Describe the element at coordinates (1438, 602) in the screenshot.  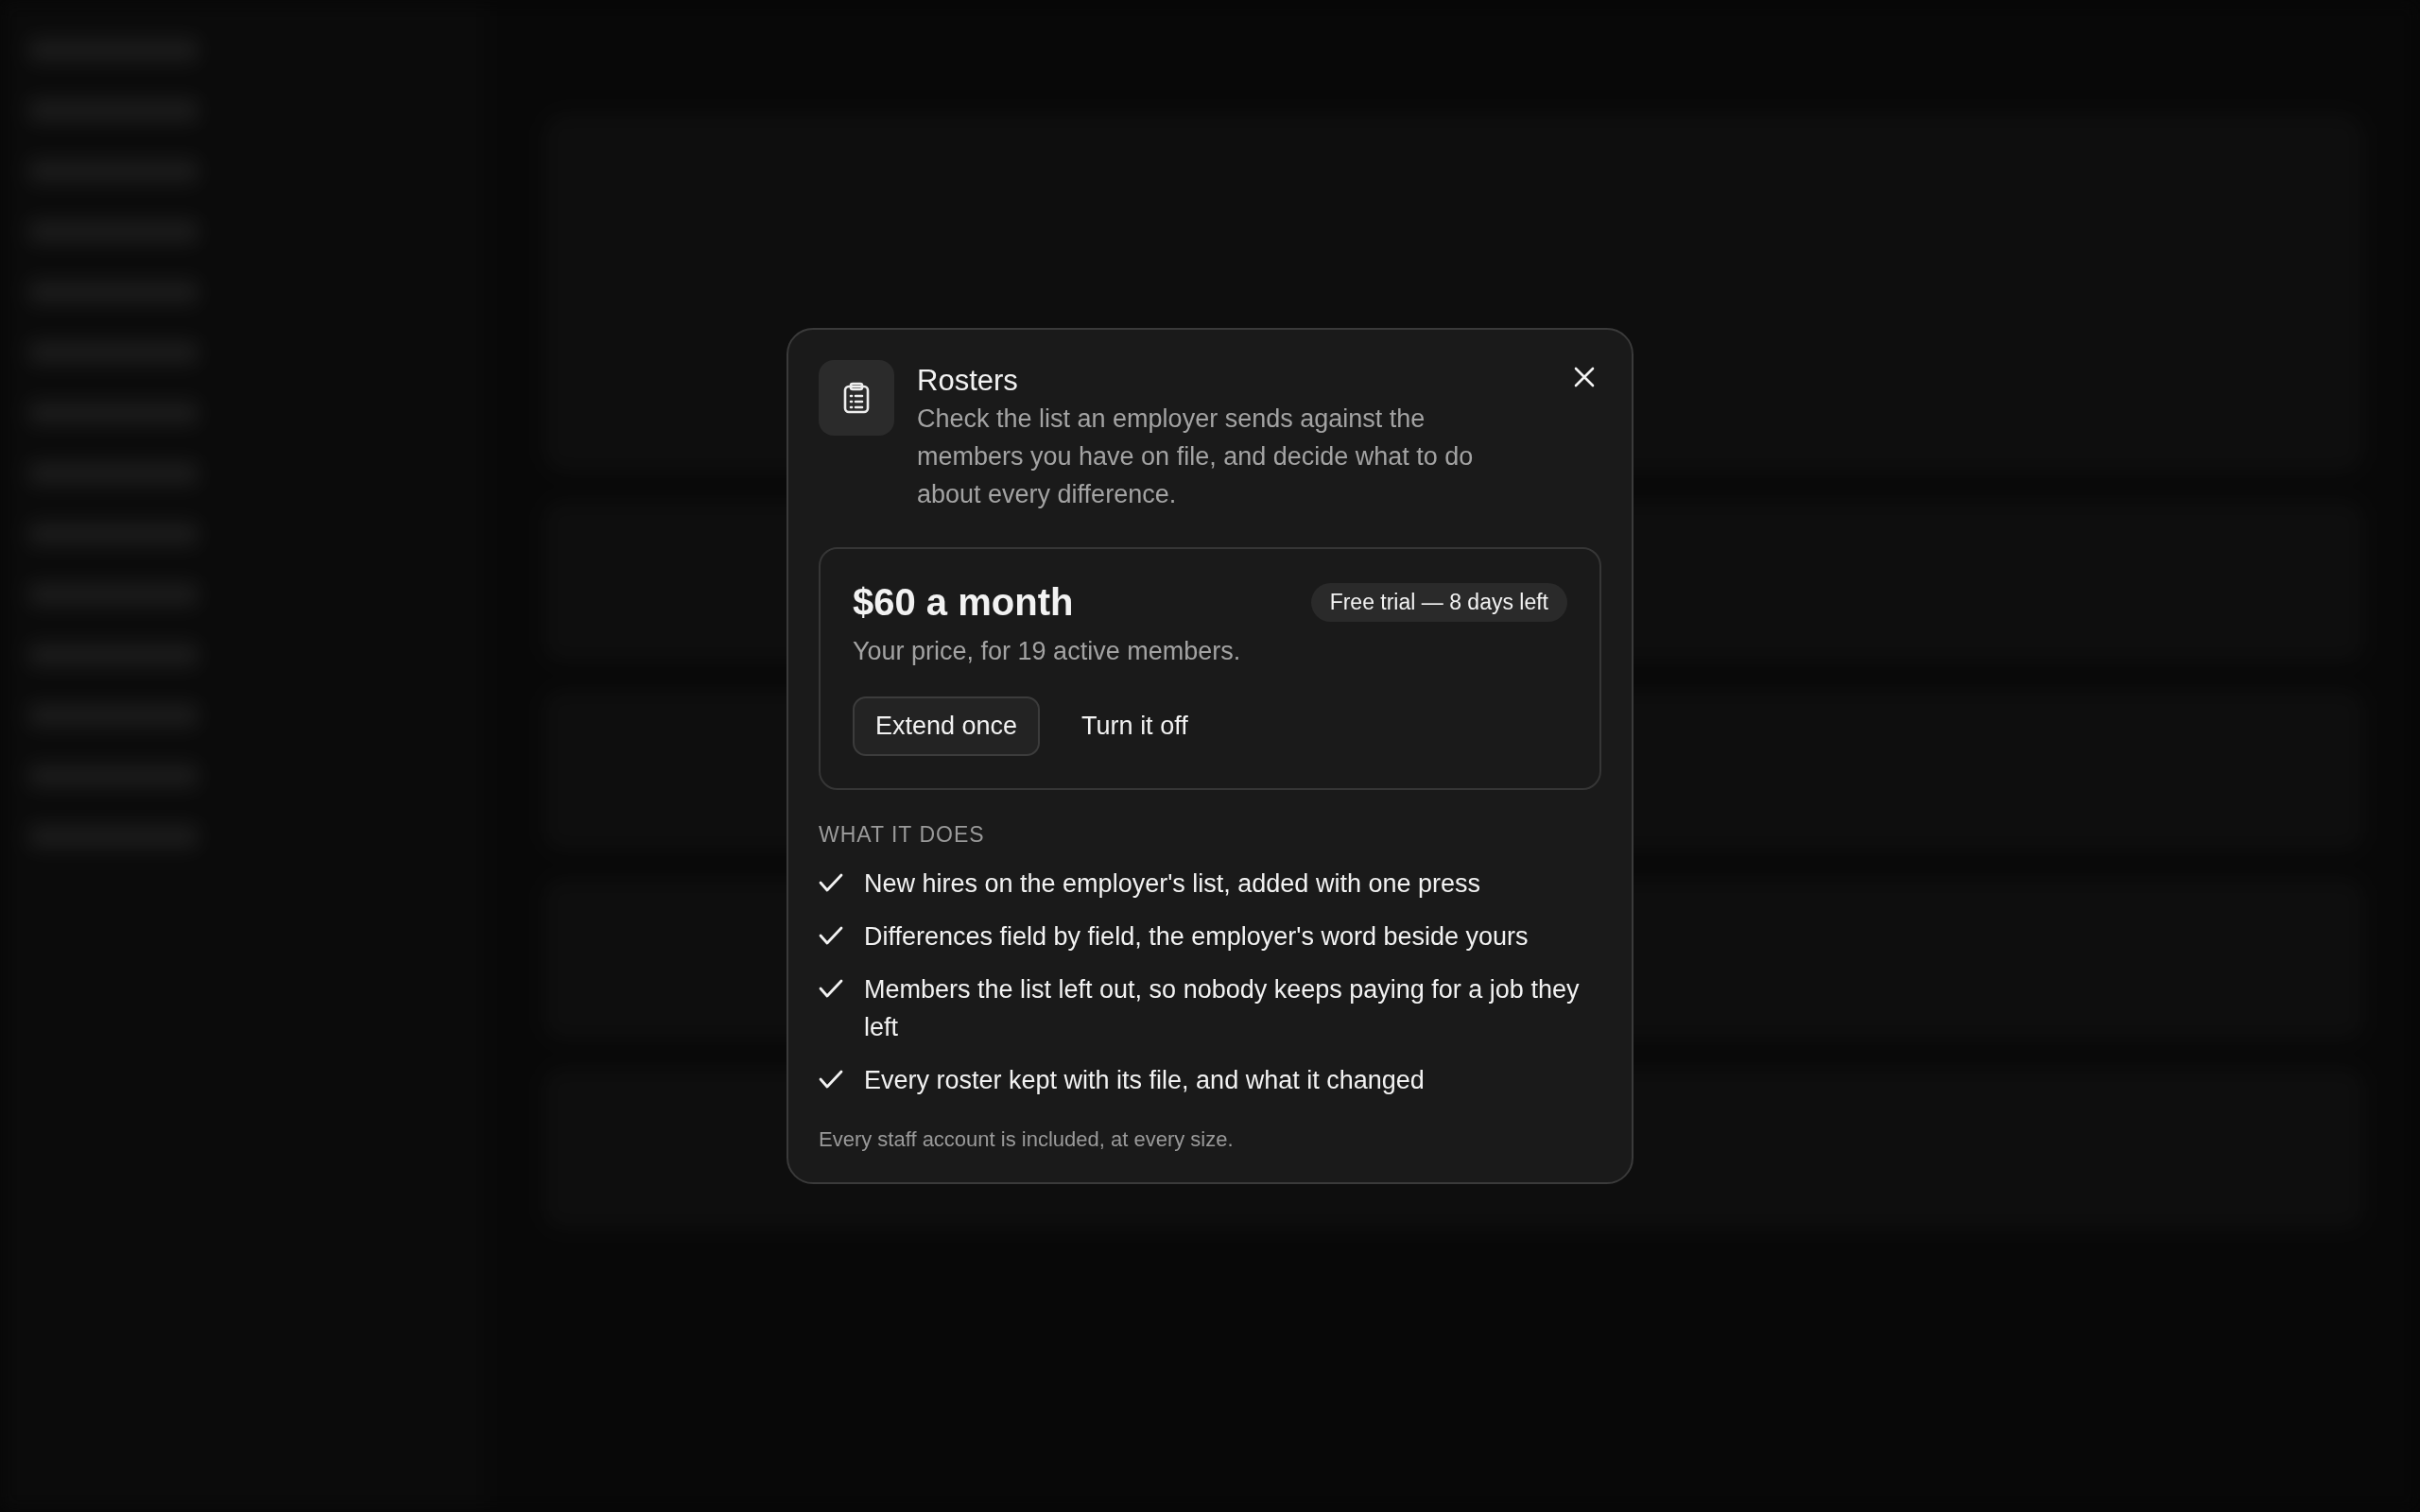
I see `trial-badge: Free trial — 8 days left` at that location.